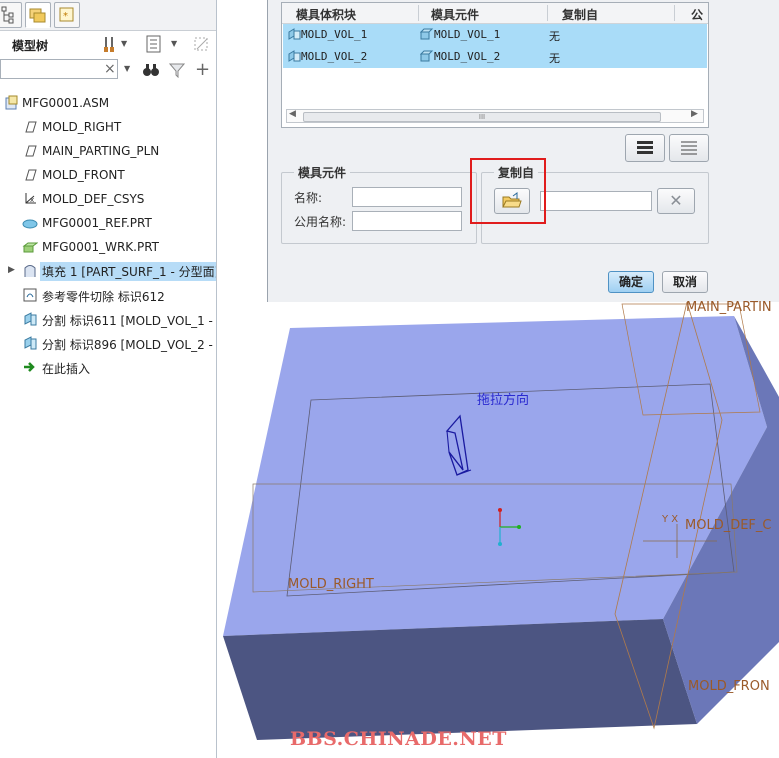  What do you see at coordinates (97, 223) in the screenshot?
I see `tree-item-label: MFG0001_REF.PRT` at bounding box center [97, 223].